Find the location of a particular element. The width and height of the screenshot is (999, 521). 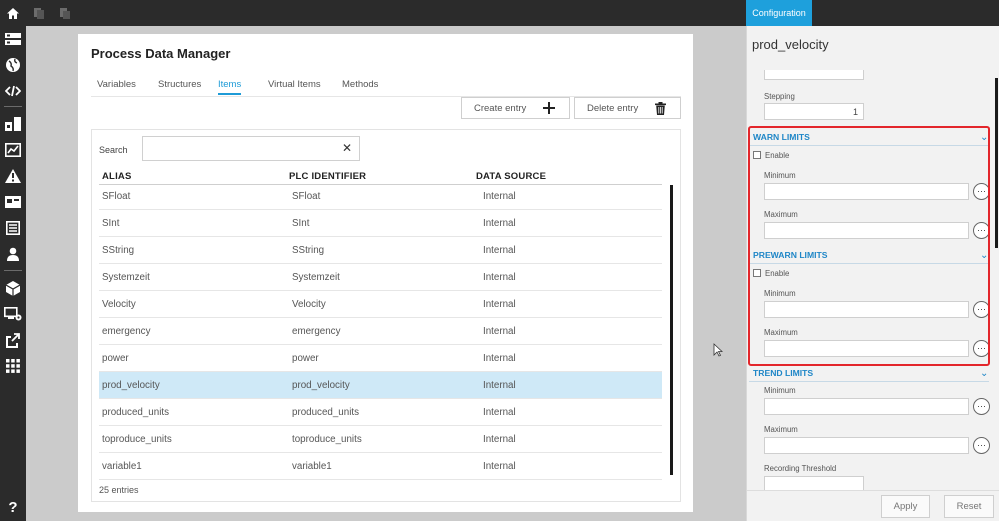

recording-threshold-label: Recording Threshold is located at coordinates (800, 468).